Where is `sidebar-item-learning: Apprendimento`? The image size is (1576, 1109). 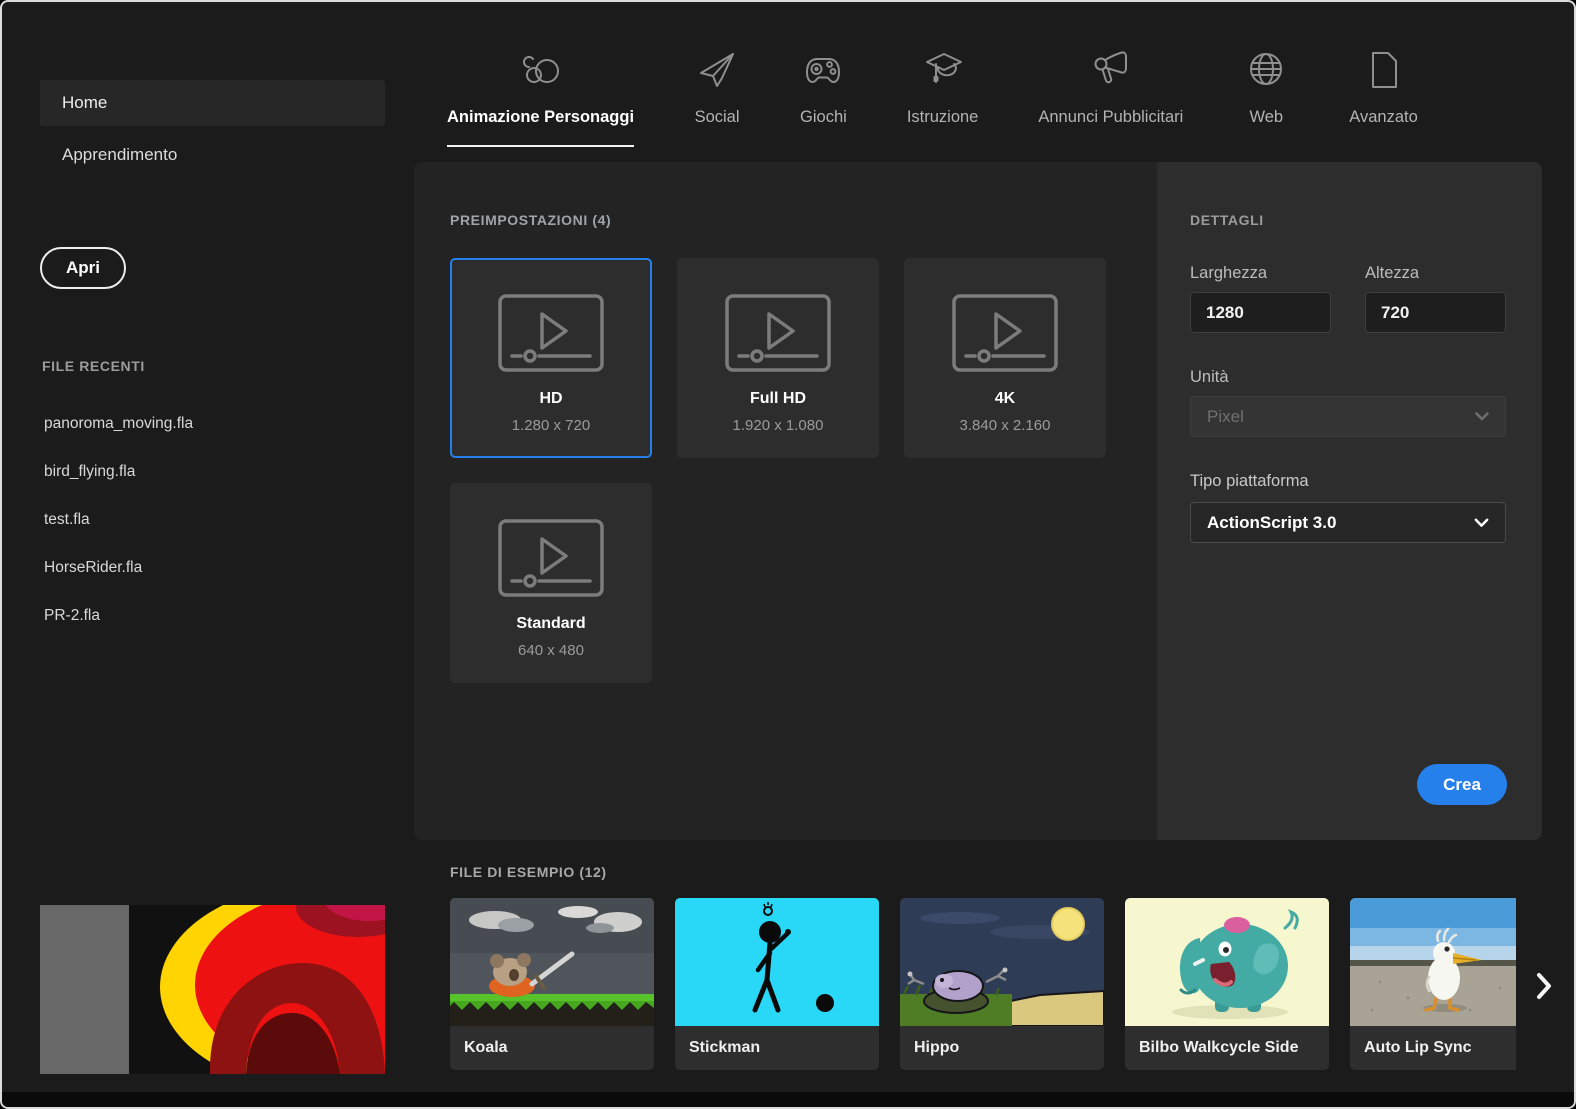 sidebar-item-learning: Apprendimento is located at coordinates (212, 155).